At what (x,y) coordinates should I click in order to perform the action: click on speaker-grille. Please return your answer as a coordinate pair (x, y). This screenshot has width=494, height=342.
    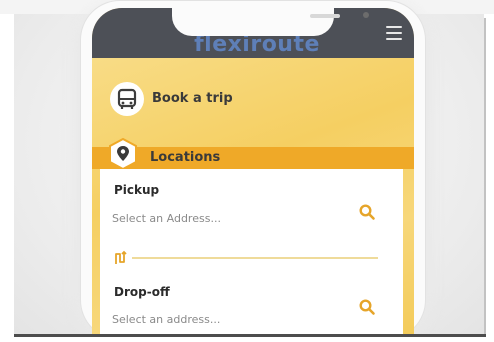
    Looking at the image, I should click on (325, 16).